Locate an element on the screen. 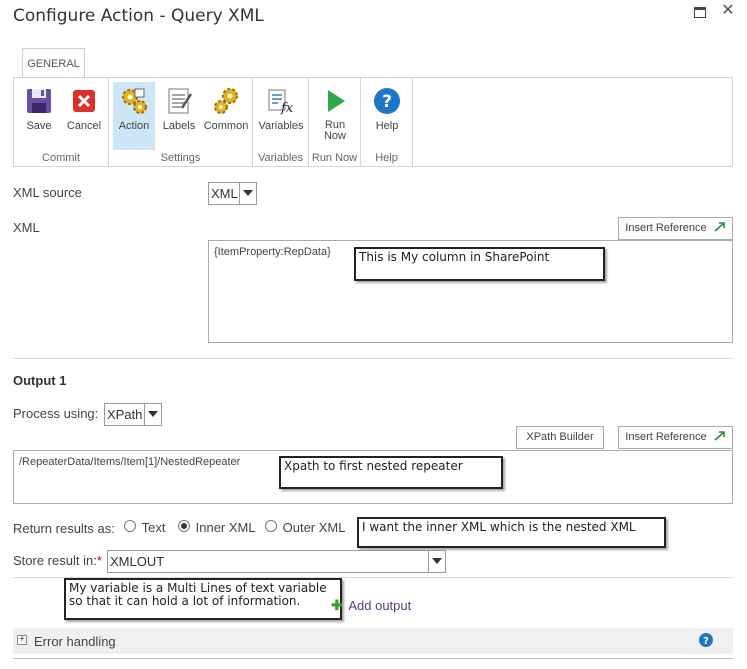 Image resolution: width=747 pixels, height=669 pixels. output-heading: Output 1 is located at coordinates (40, 380).